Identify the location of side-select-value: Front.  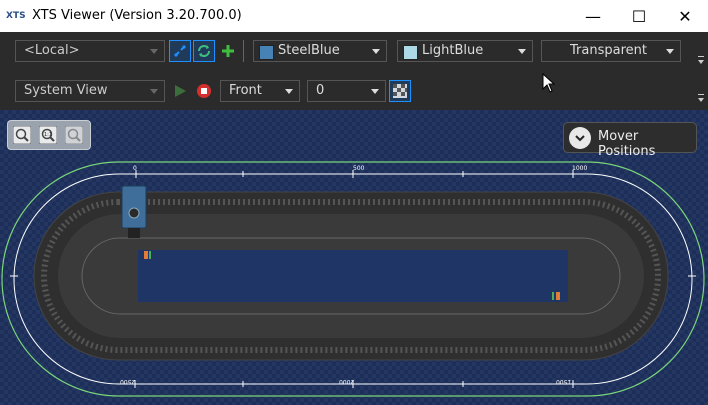
(245, 90).